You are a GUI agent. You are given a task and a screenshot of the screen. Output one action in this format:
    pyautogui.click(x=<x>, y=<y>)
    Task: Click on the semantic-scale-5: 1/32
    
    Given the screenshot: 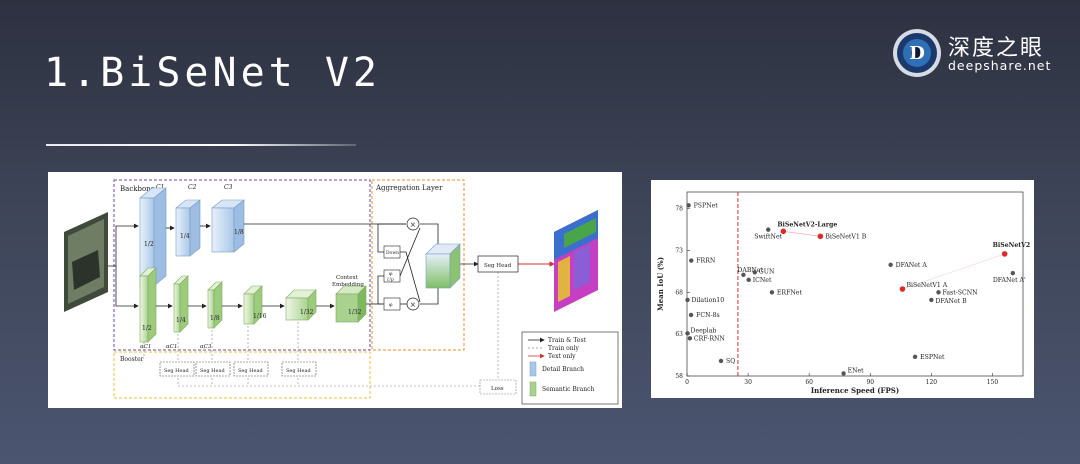 What is the action you would take?
    pyautogui.click(x=307, y=312)
    